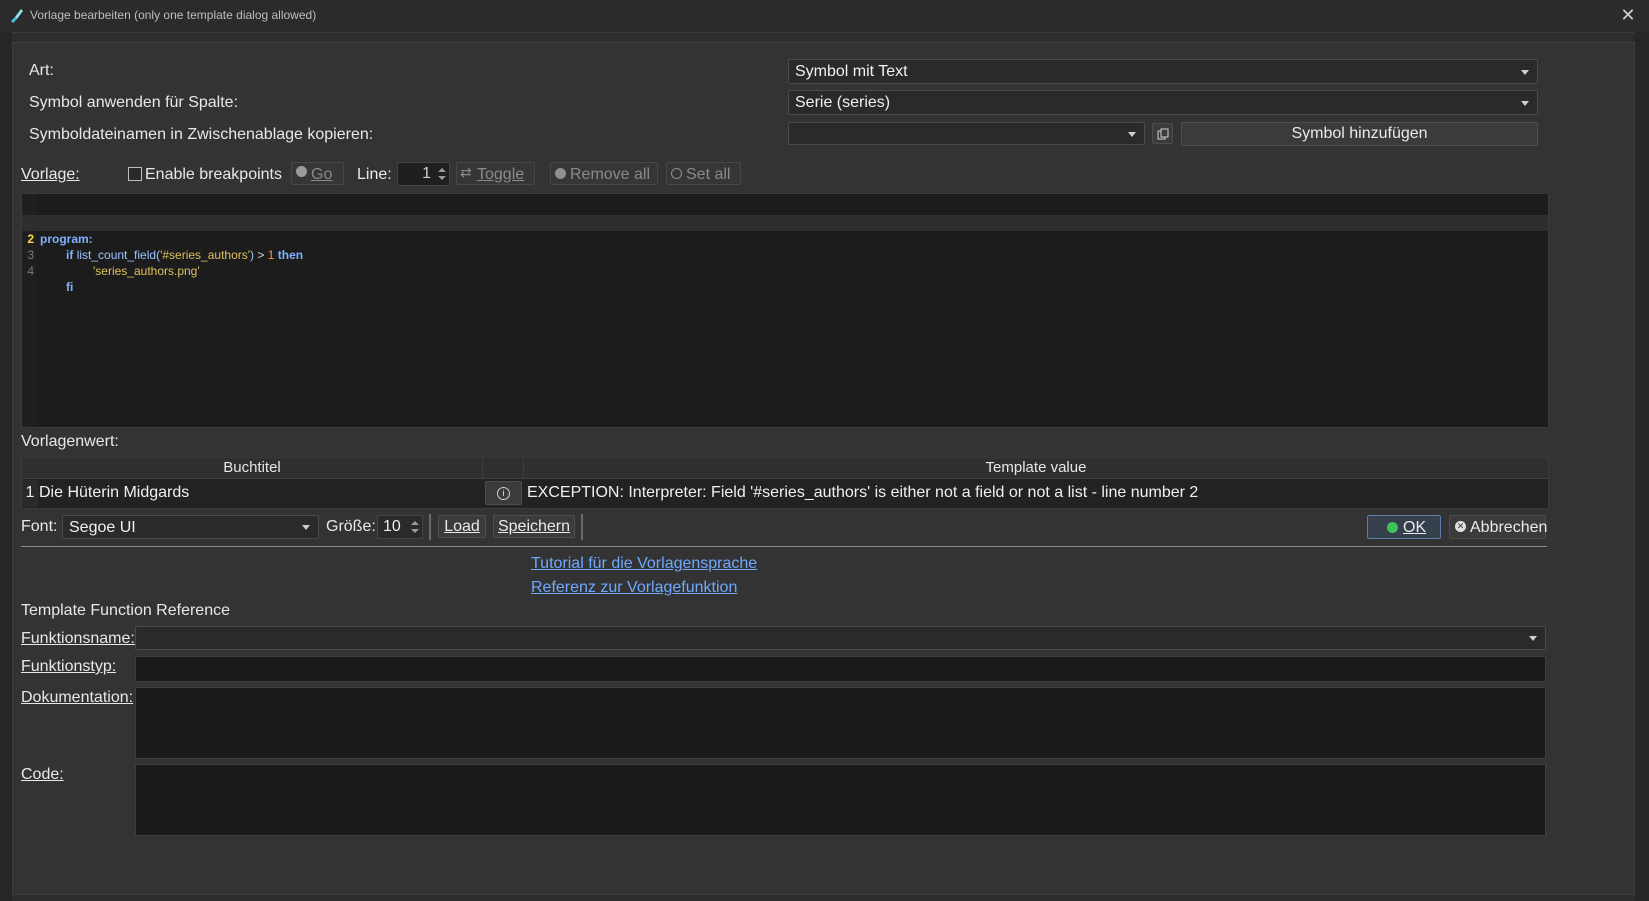  Describe the element at coordinates (1359, 134) in the screenshot. I see `add-symbol-button: Symbol hinzufügen` at that location.